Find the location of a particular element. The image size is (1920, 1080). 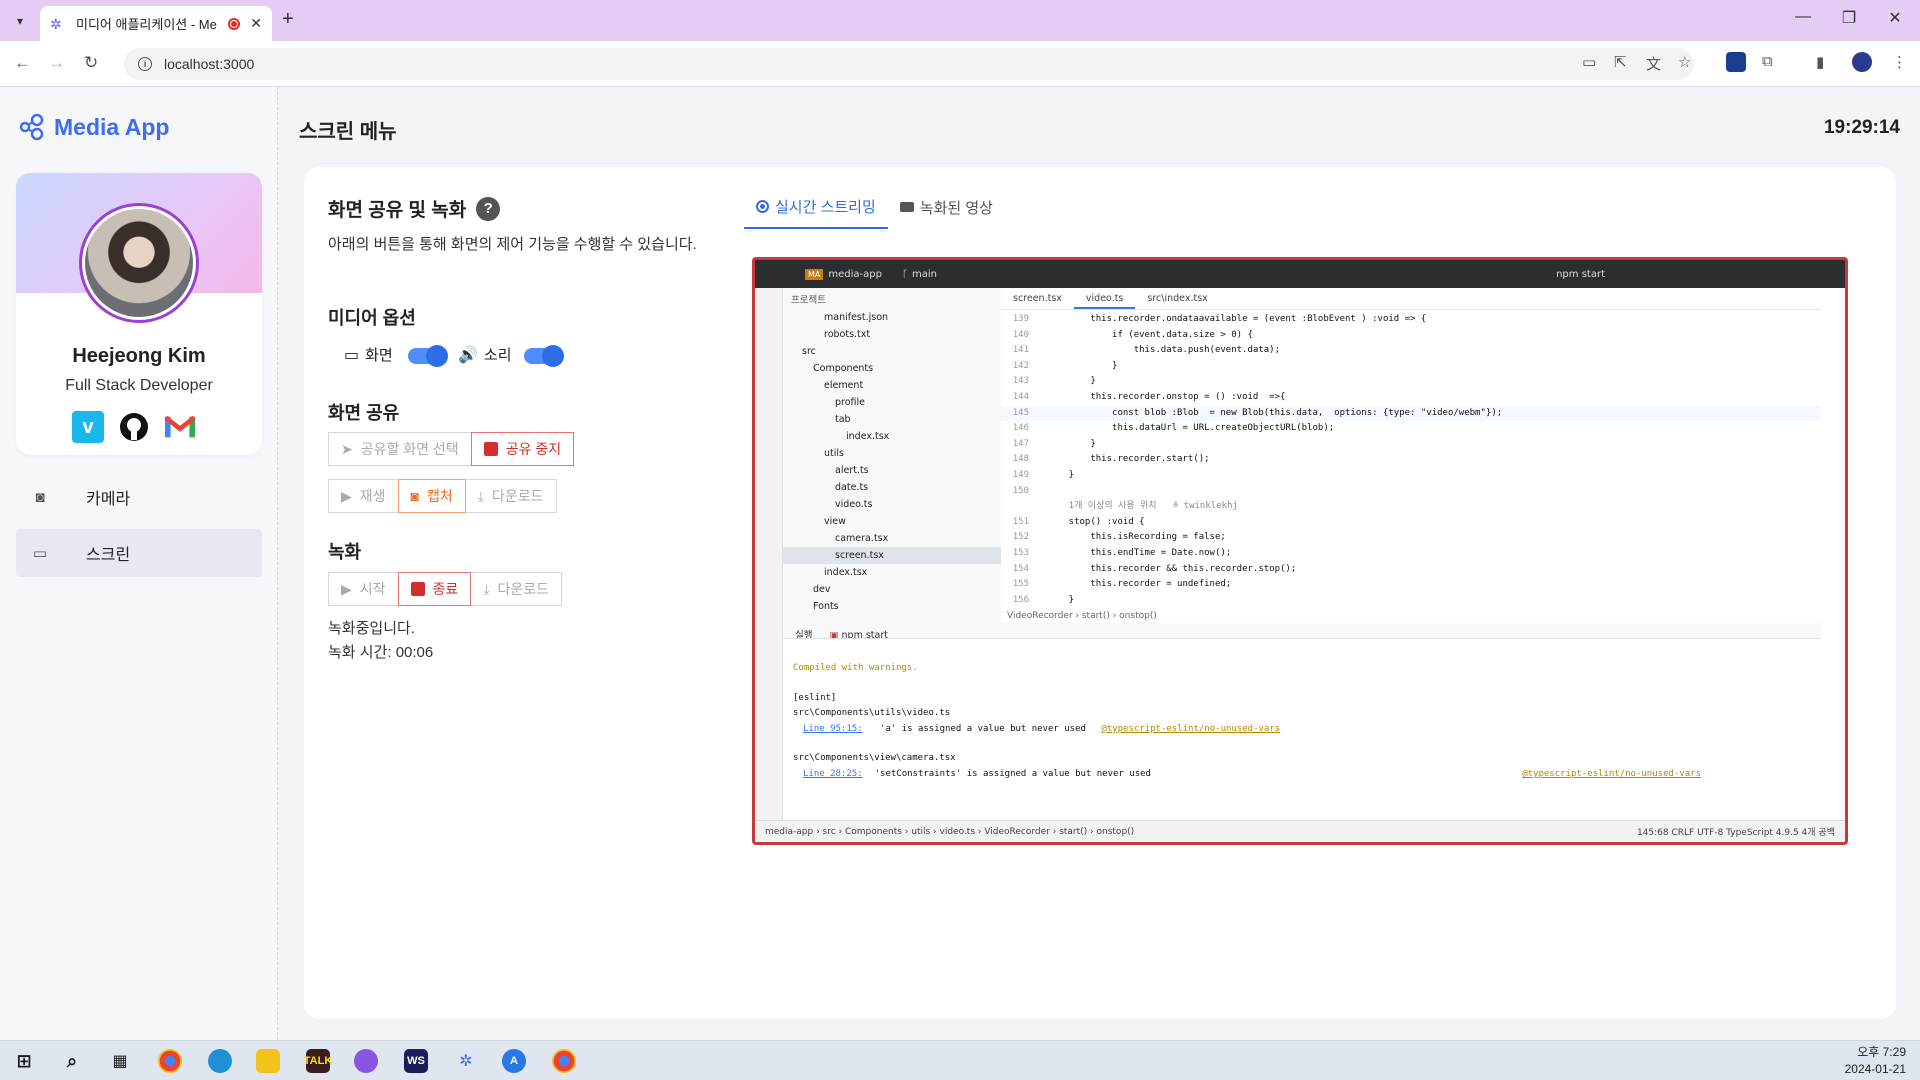

controls-title: 화면 공유 및 녹화 ? is located at coordinates (414, 208).